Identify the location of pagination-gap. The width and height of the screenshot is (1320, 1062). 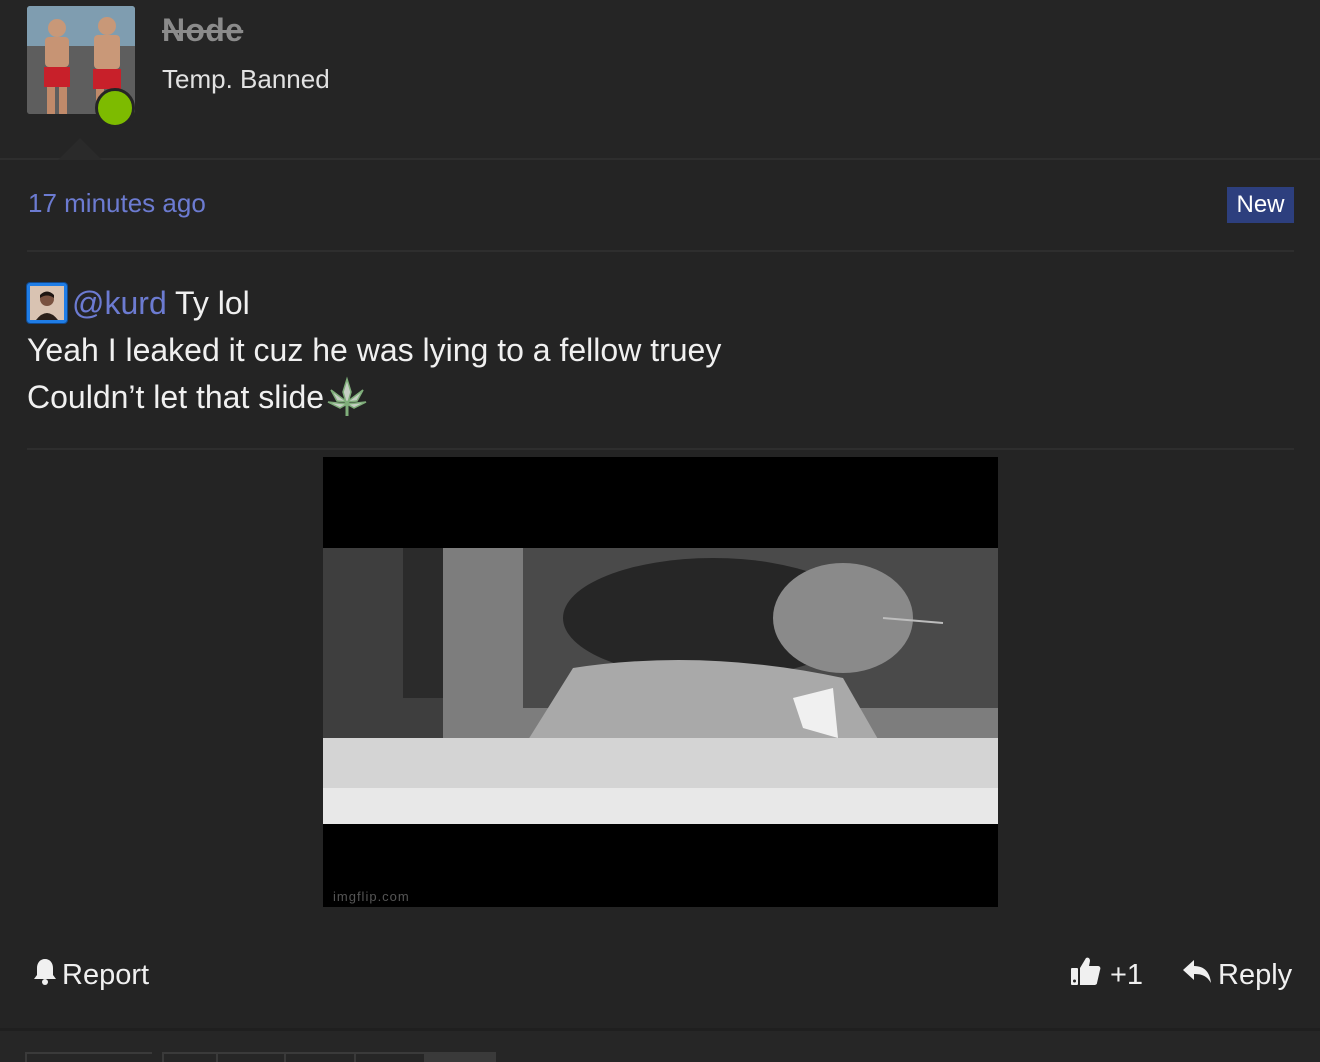
(157, 1057).